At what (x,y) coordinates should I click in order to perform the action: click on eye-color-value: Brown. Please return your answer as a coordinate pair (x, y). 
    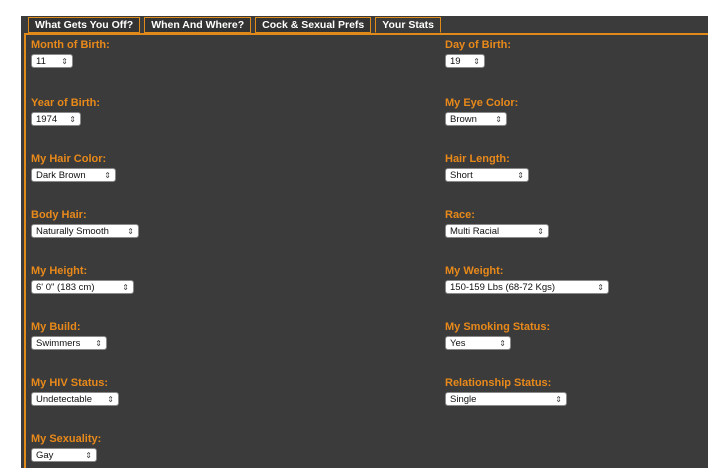
    Looking at the image, I should click on (463, 119).